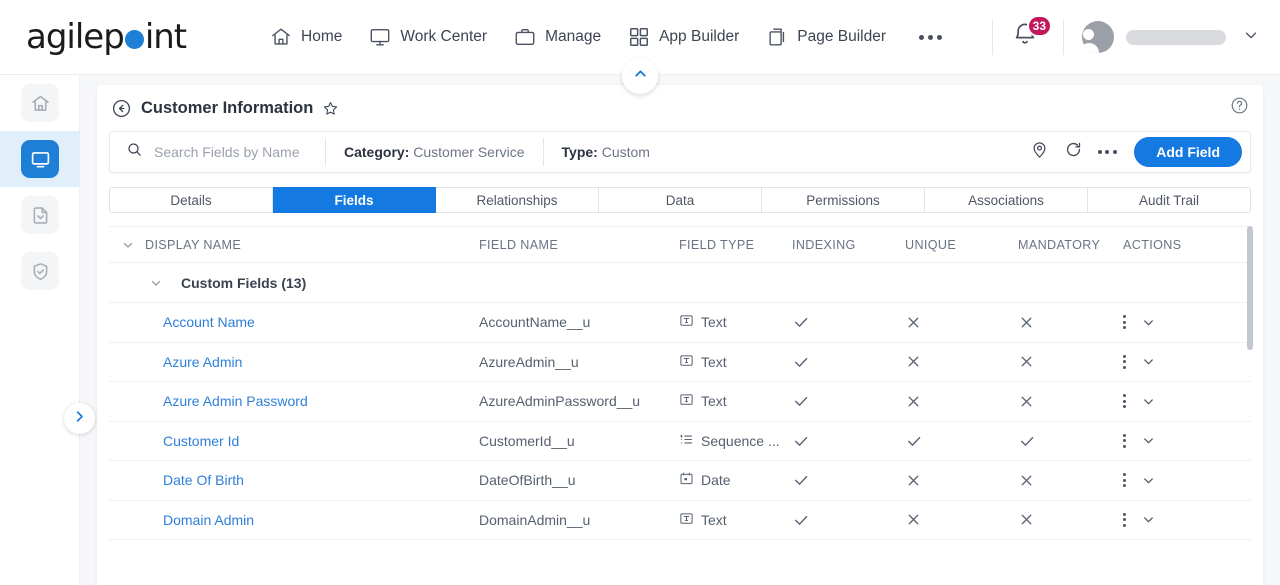 The width and height of the screenshot is (1280, 585). I want to click on nav-item-app-builder: App Builder, so click(683, 37).